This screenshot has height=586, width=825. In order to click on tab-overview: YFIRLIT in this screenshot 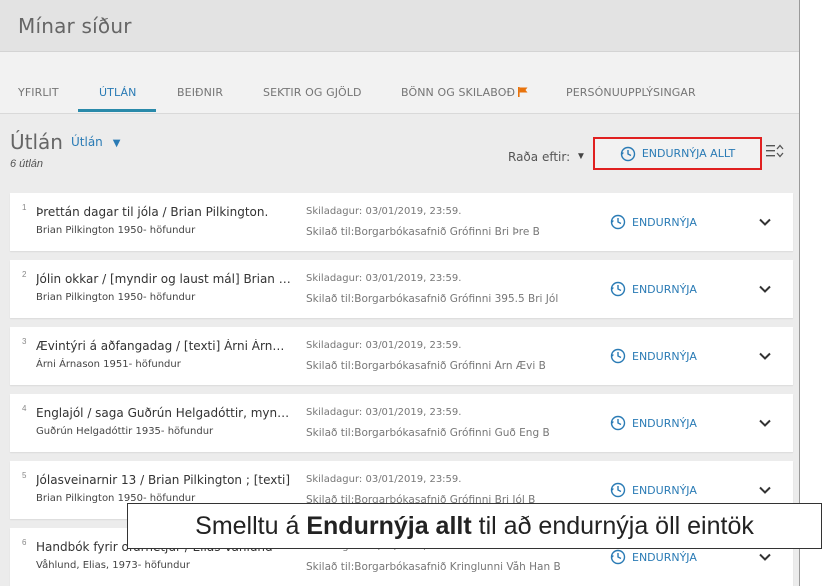, I will do `click(38, 92)`.